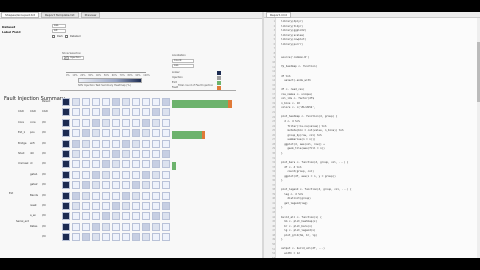 Image resolution: width=480 pixels, height=270 pixels. I want to click on heatmap-dropdown: SDV Injection Test, so click(73, 58).